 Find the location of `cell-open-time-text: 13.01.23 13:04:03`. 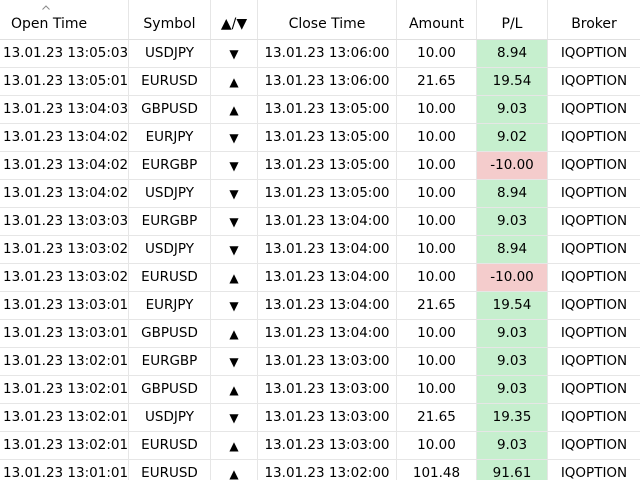

cell-open-time-text: 13.01.23 13:04:03 is located at coordinates (66, 108).